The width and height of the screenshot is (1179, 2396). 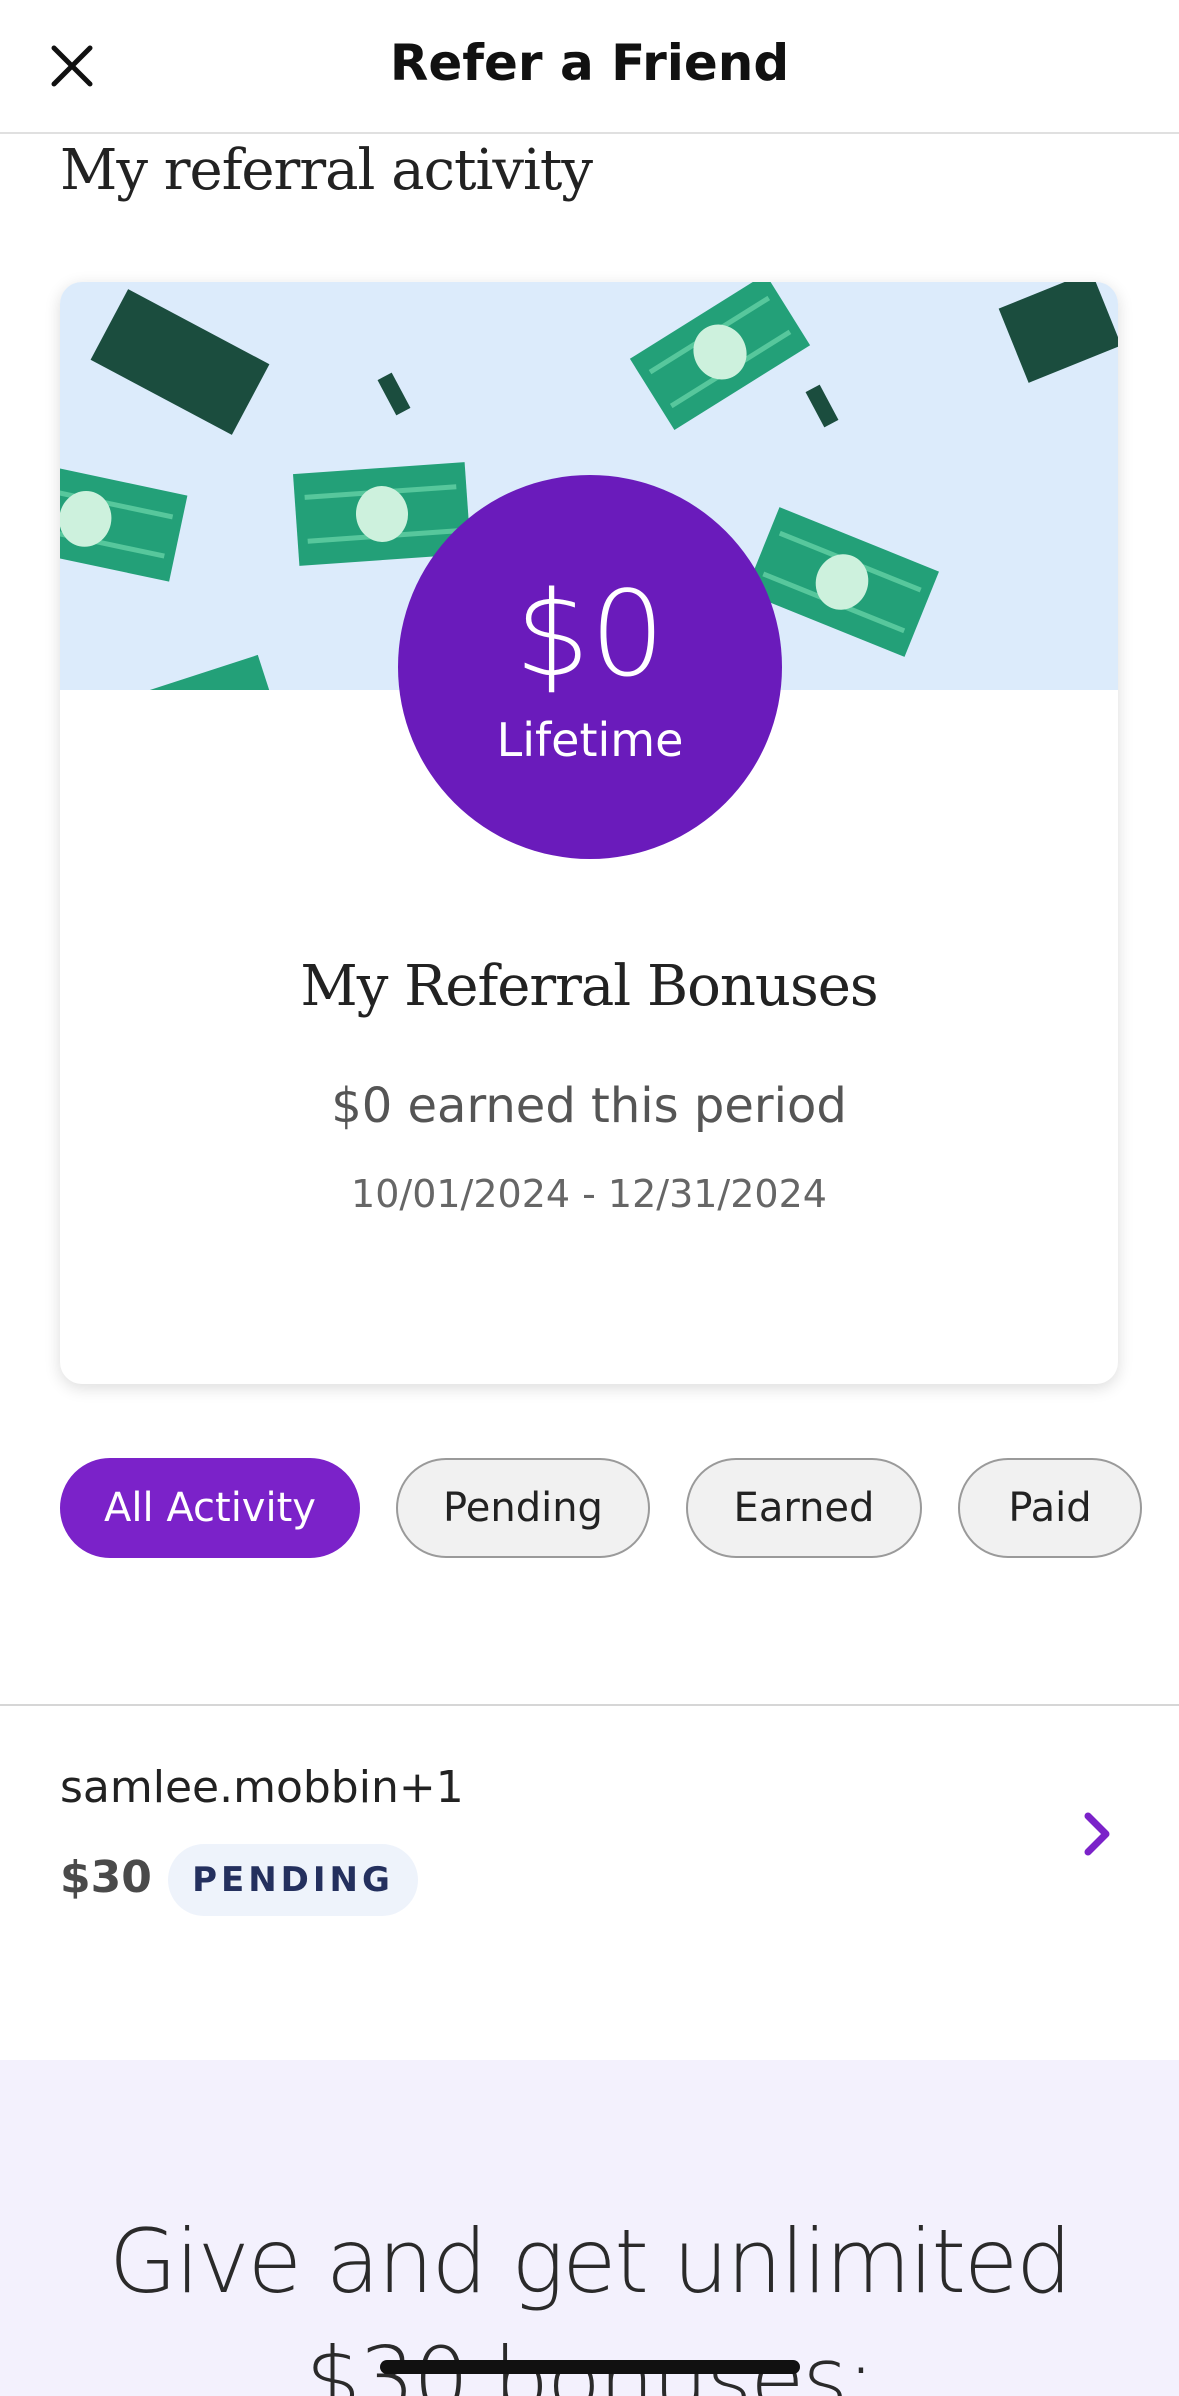 I want to click on promo-headline: Give and get unlimited, so click(x=590, y=2261).